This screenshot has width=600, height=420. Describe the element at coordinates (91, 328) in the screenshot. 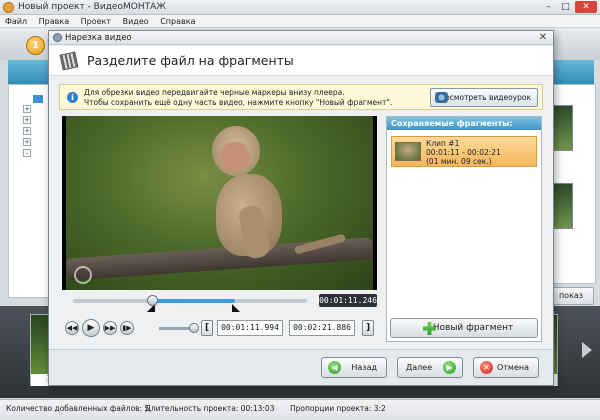

I see `play-icon: ▶` at that location.